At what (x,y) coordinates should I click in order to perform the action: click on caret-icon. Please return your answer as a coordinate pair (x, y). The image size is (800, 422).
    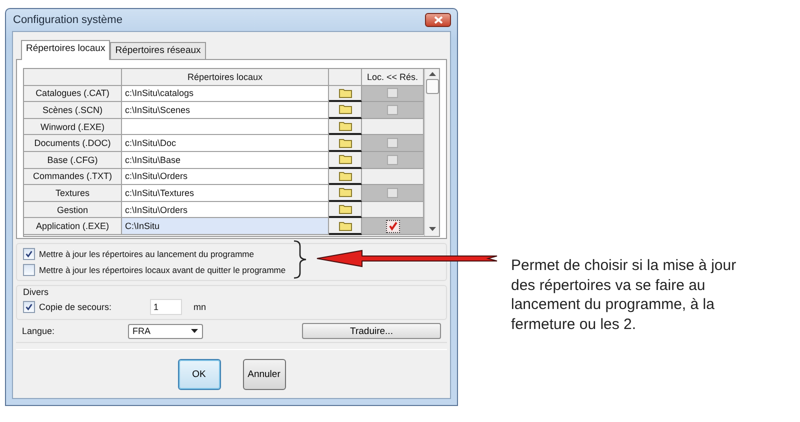
    Looking at the image, I should click on (194, 331).